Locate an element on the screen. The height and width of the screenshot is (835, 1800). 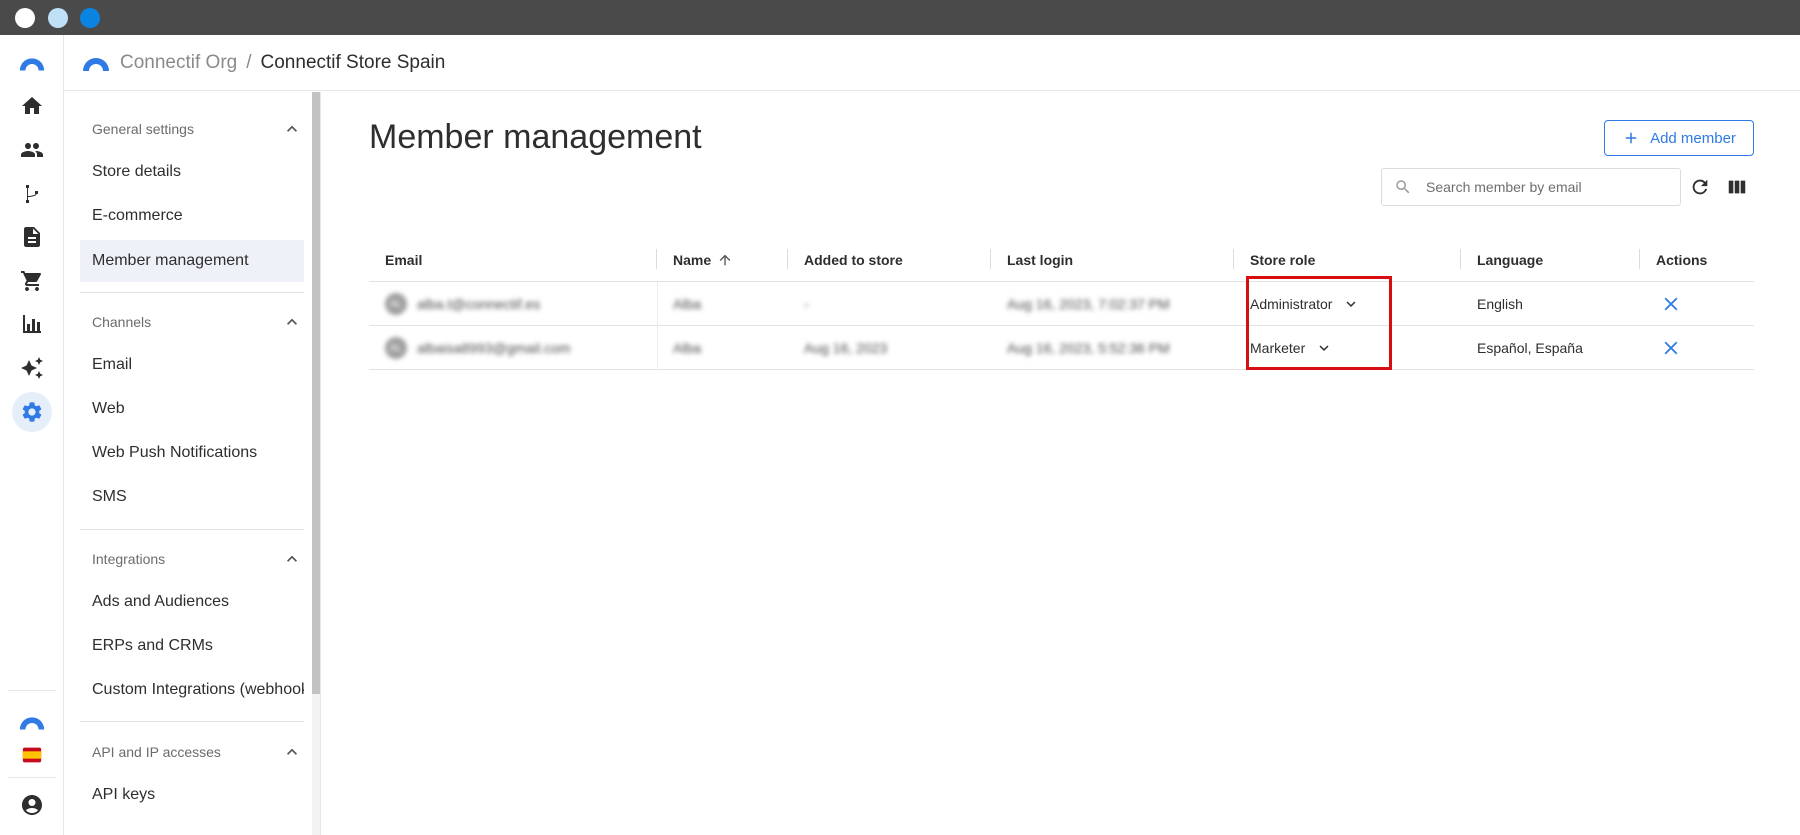
column-header-email: Email is located at coordinates (513, 259).